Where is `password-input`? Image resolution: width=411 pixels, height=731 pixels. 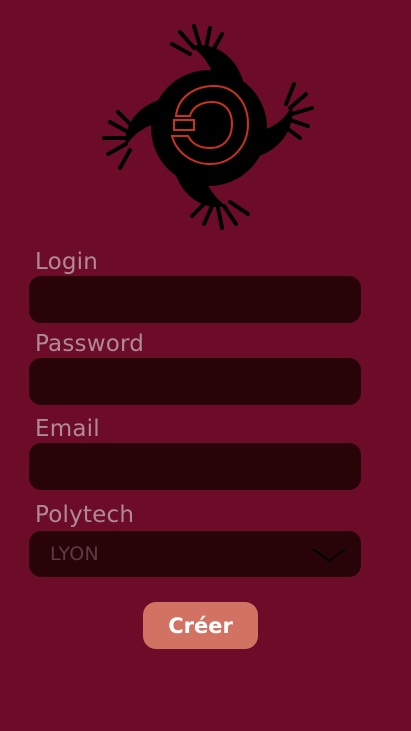
password-input is located at coordinates (195, 381).